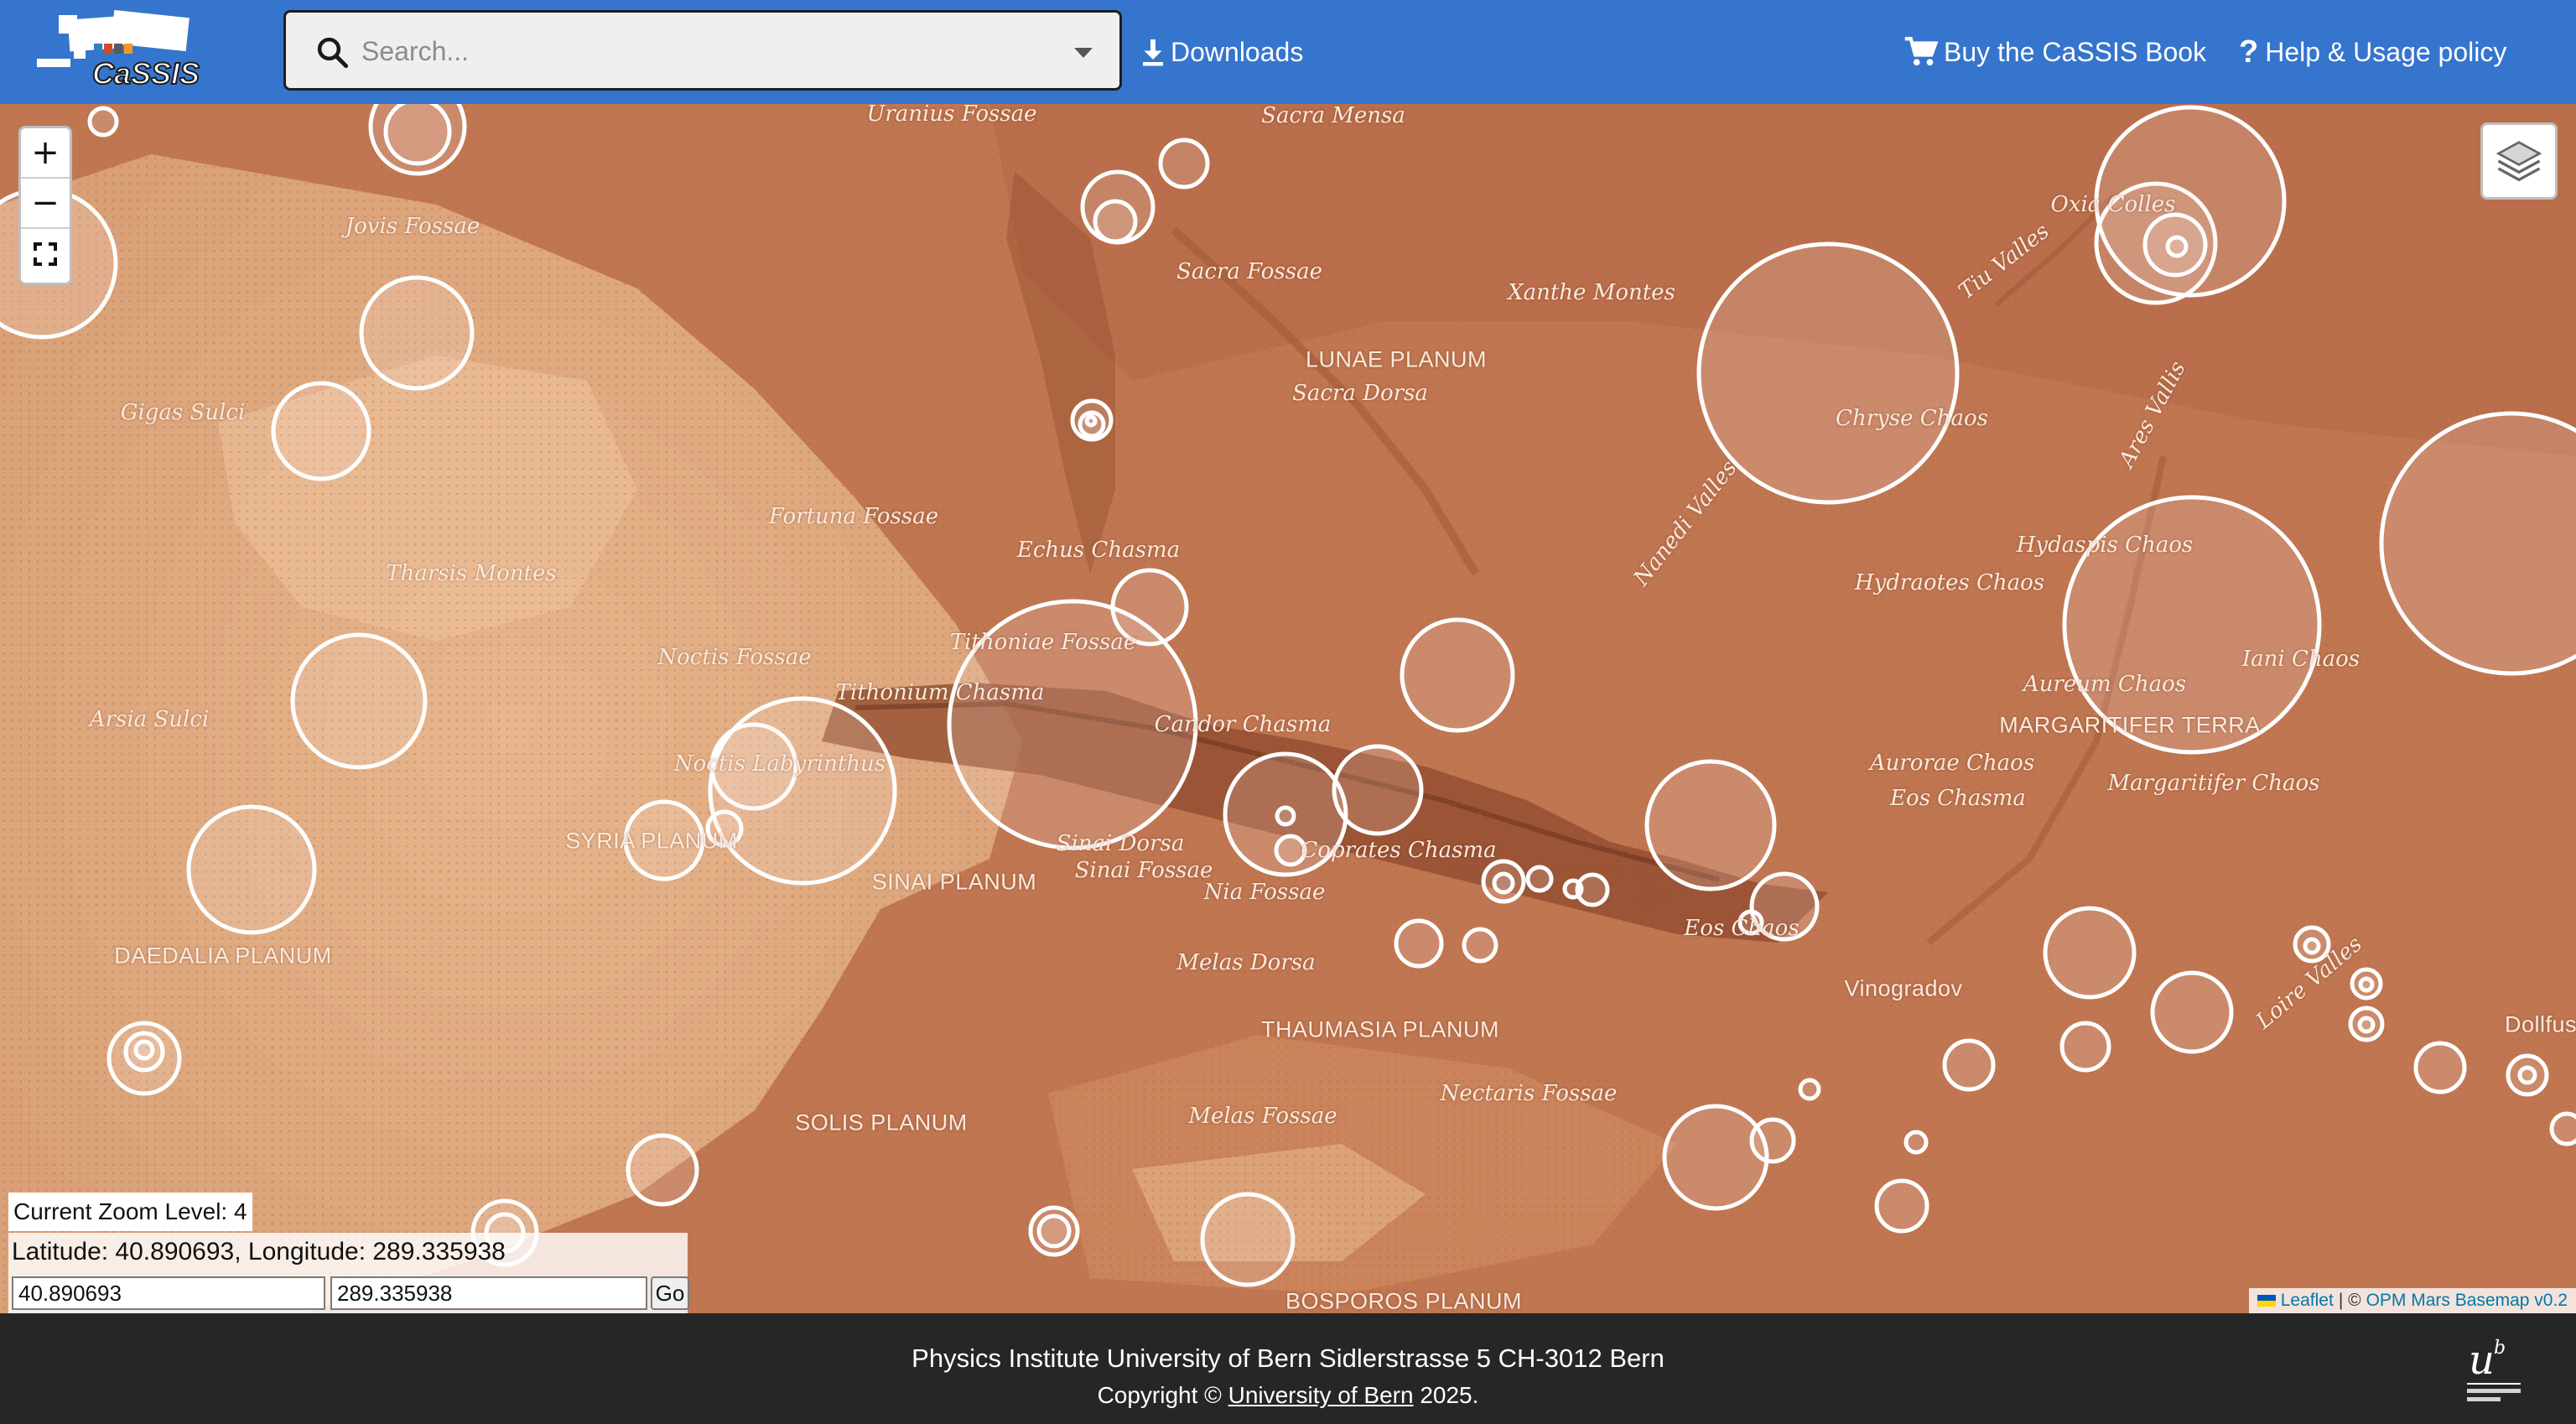 The width and height of the screenshot is (2576, 1424). I want to click on map-label: Tithonium Chasma, so click(940, 692).